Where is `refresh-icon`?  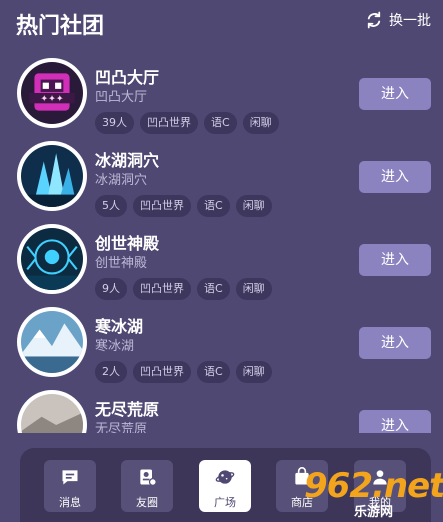 refresh-icon is located at coordinates (374, 20).